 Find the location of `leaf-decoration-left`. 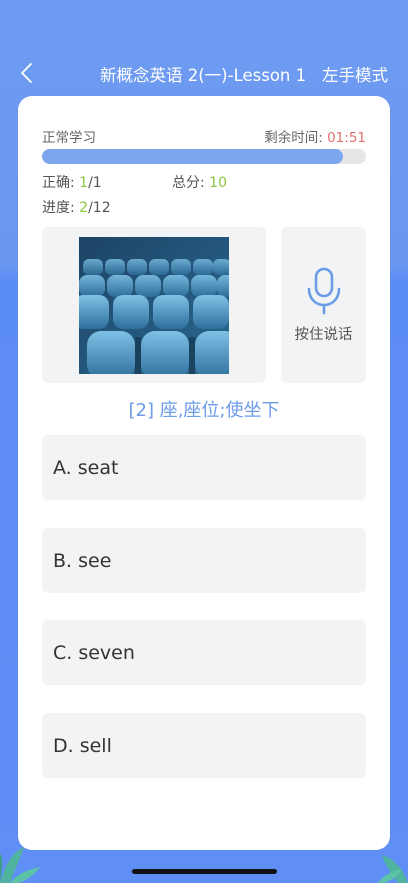

leaf-decoration-left is located at coordinates (20, 865).